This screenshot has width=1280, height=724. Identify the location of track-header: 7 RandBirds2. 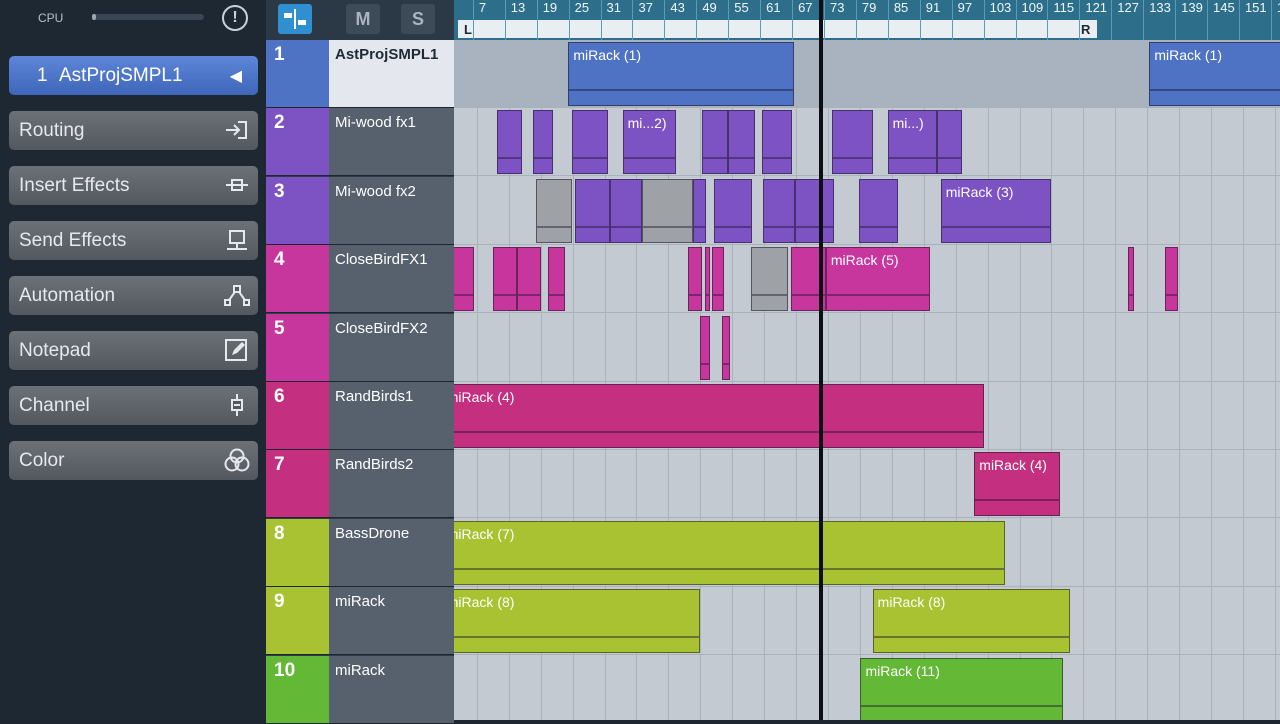
(360, 484).